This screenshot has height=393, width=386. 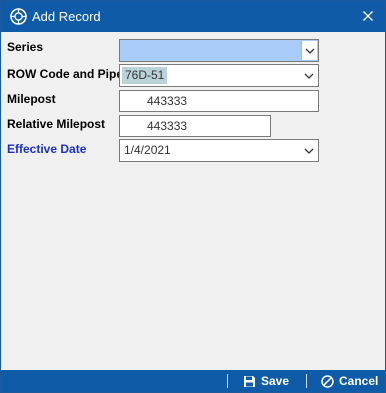 I want to click on series-dropdown-button, so click(x=309, y=50).